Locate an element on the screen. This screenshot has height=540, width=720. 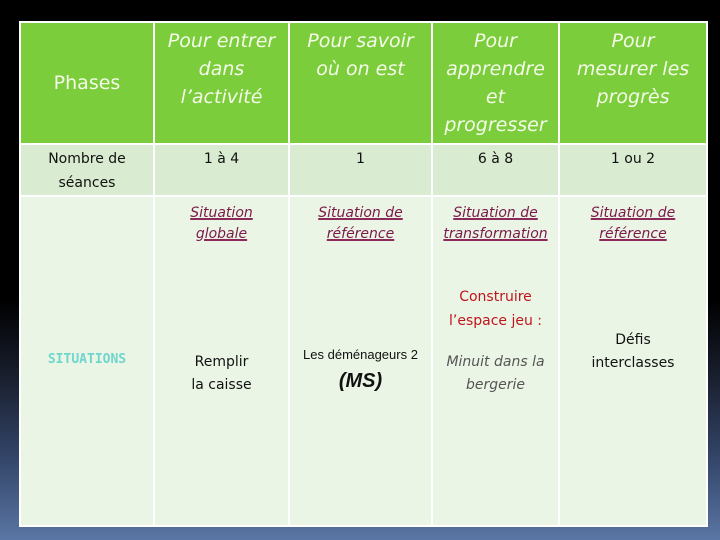
activity-defis-interclasses: Défis interclasses is located at coordinates (633, 351).